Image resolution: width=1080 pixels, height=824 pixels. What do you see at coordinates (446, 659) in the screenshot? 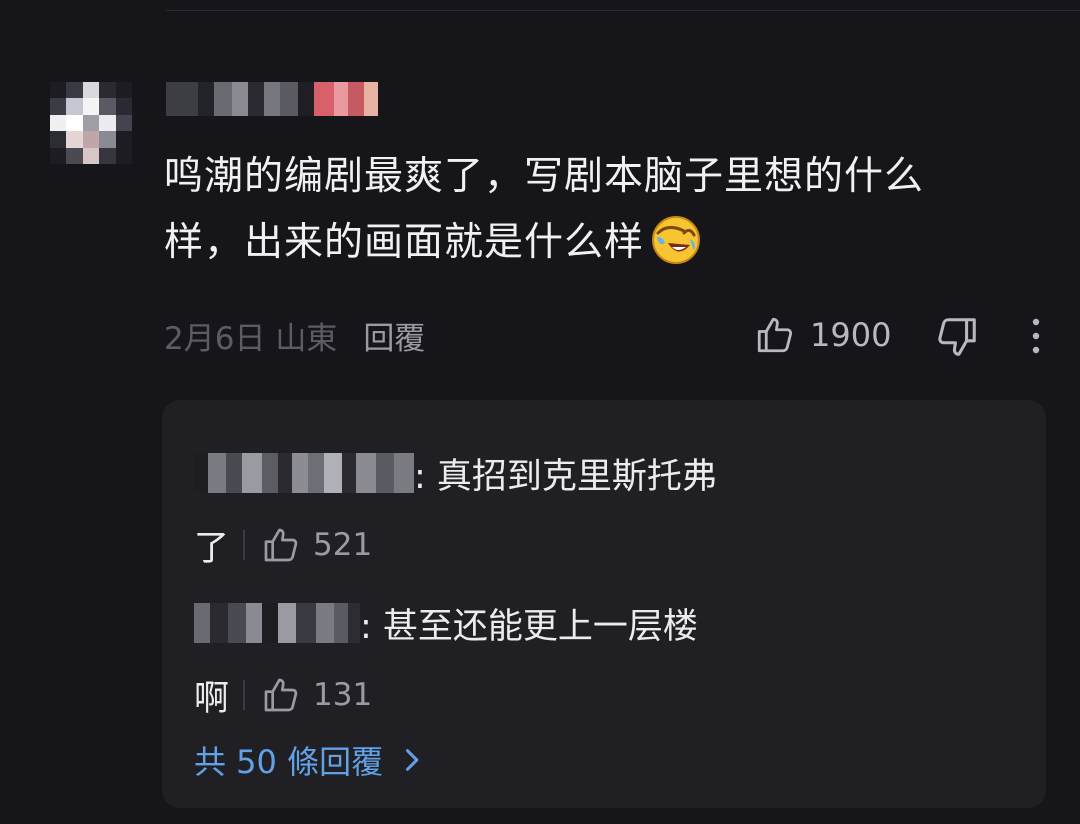
I see `reply-item: : 甚至还能更上一层楼 啊 131` at bounding box center [446, 659].